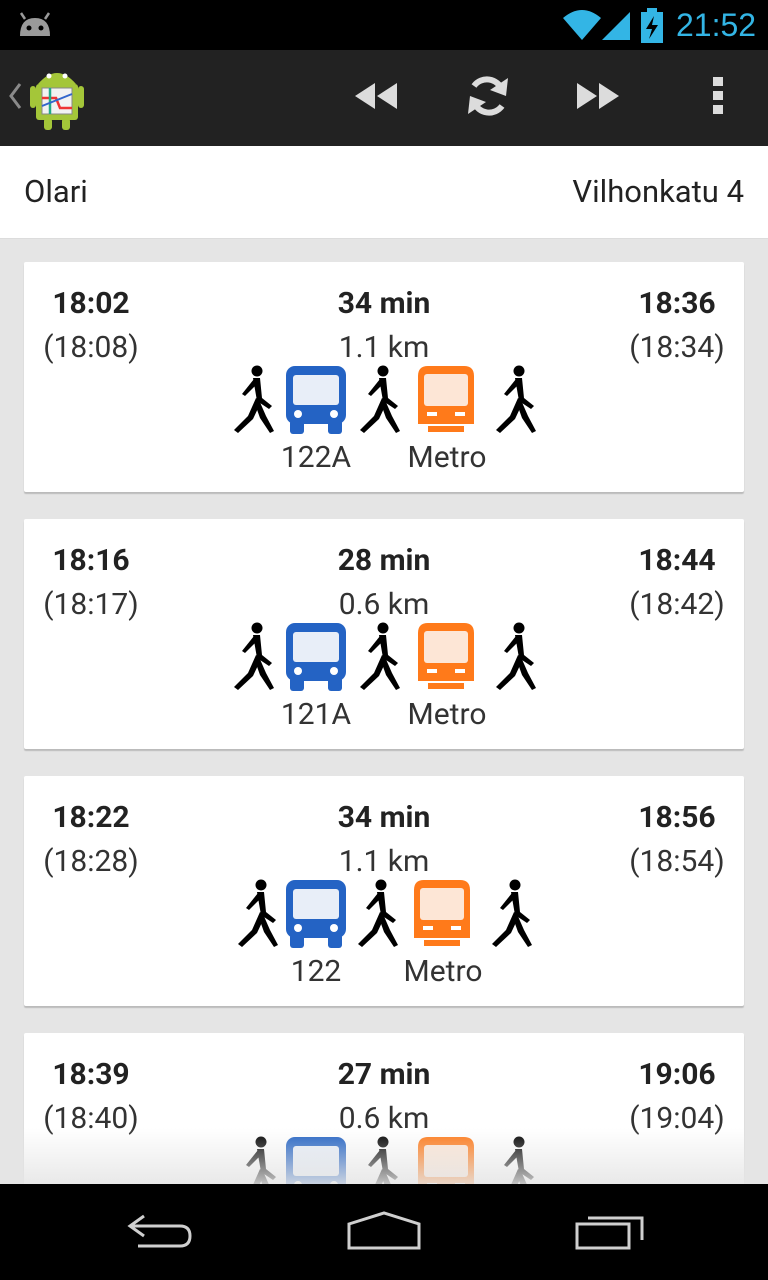 The width and height of the screenshot is (768, 1280). Describe the element at coordinates (57, 99) in the screenshot. I see `app-icon` at that location.